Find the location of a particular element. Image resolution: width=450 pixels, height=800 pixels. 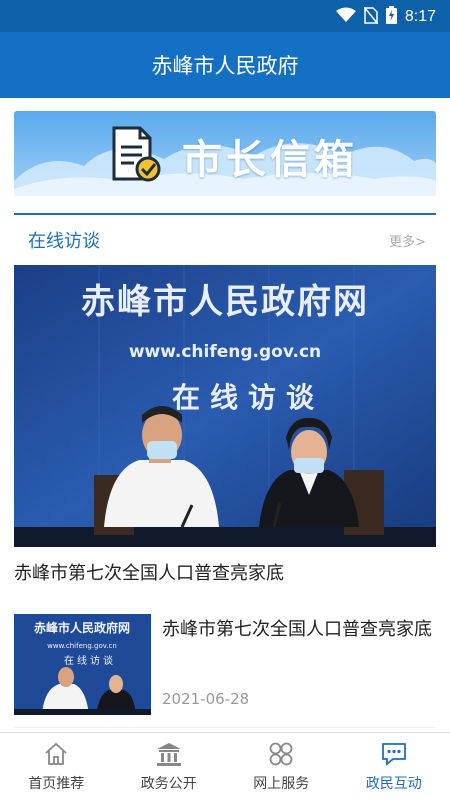

backdrop-url: www.chifeng.gov.cn is located at coordinates (225, 352).